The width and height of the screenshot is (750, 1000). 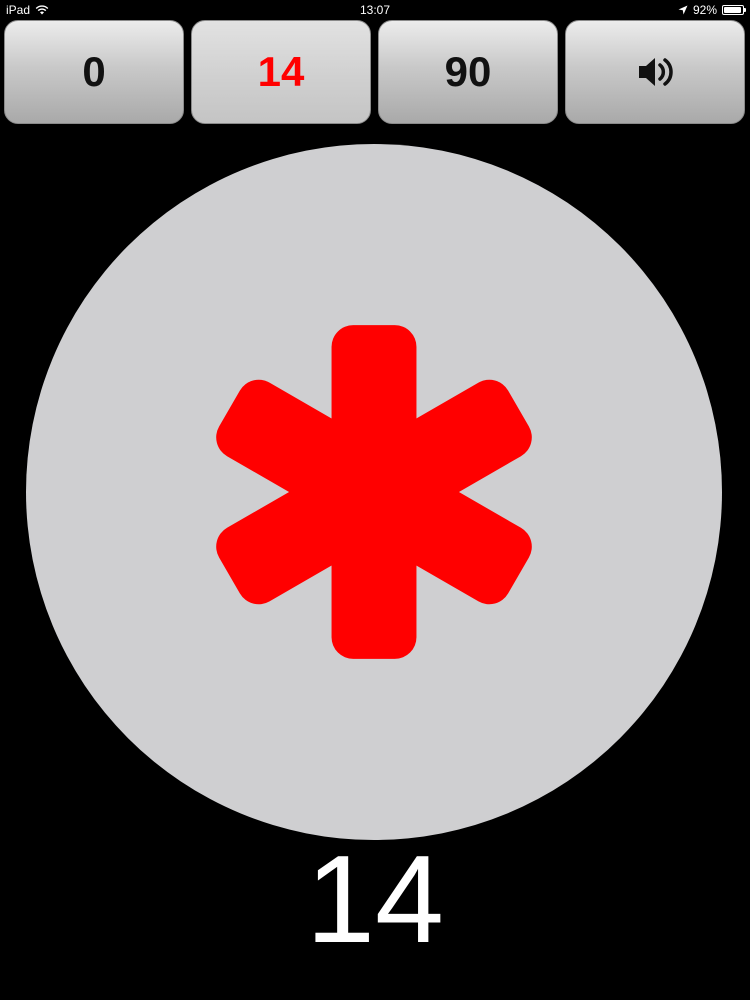 I want to click on status-bar: iPad 13:07 92%, so click(x=375, y=10).